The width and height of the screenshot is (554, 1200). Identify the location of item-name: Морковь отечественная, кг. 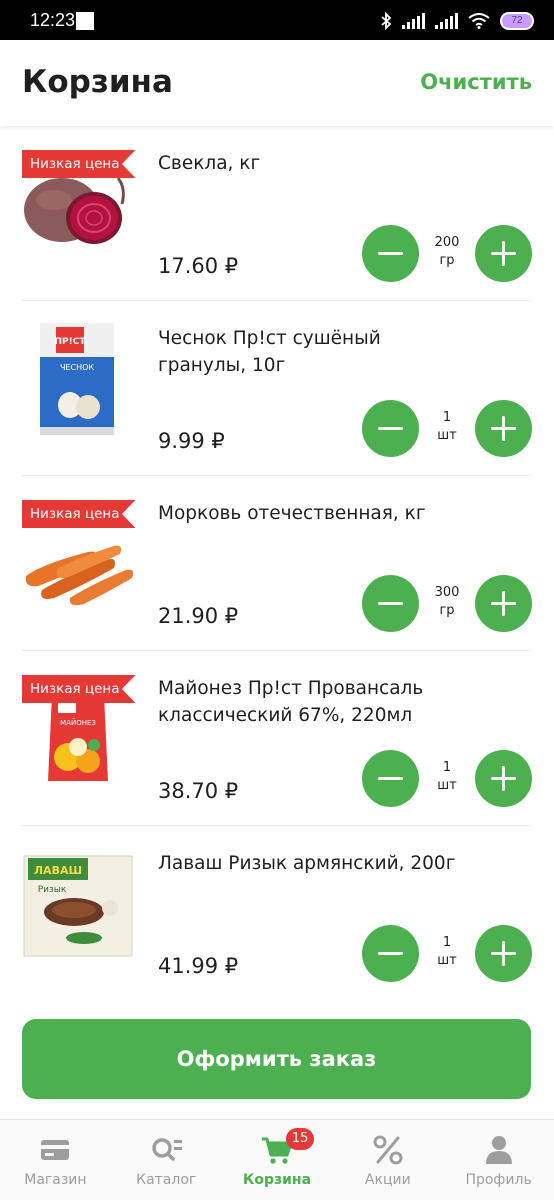
(292, 513).